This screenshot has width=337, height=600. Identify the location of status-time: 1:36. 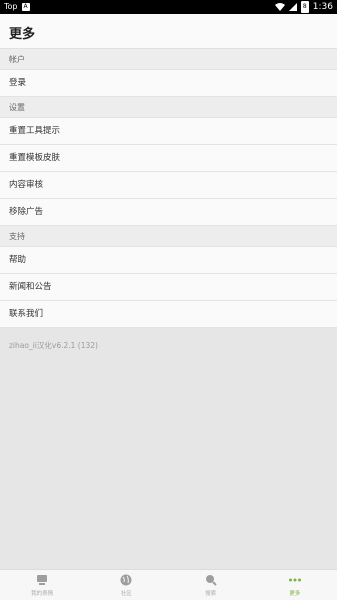
(322, 7).